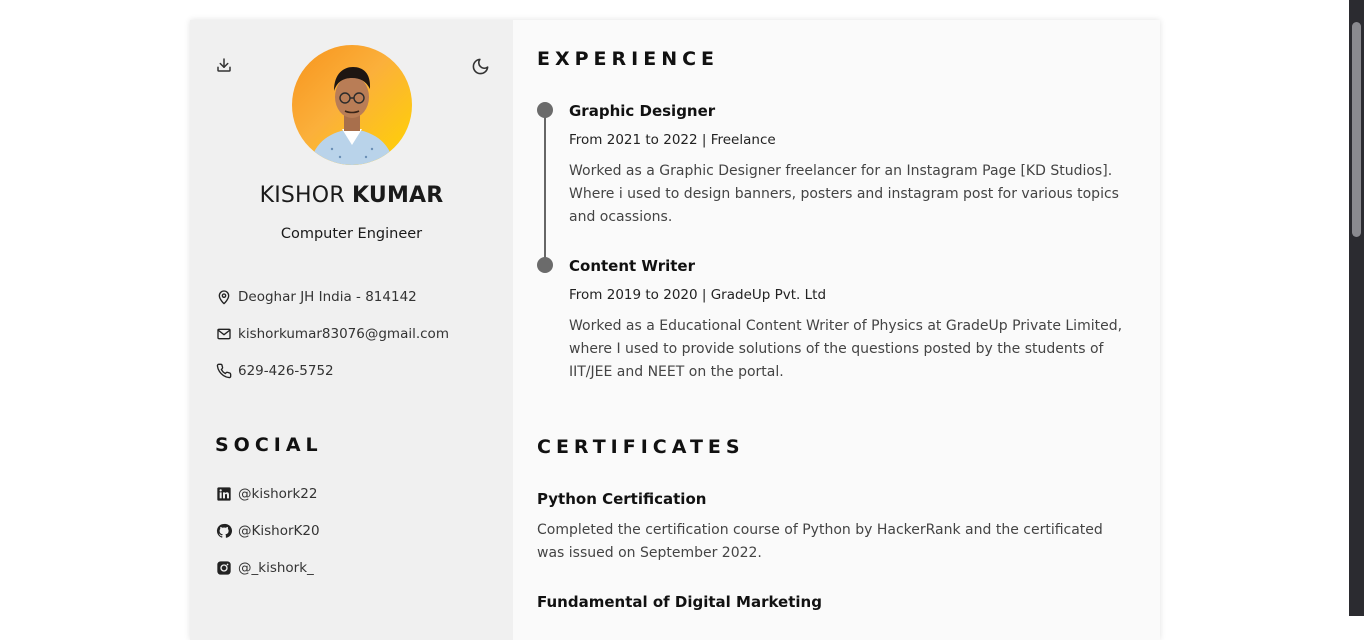  Describe the element at coordinates (224, 531) in the screenshot. I see `github-icon` at that location.